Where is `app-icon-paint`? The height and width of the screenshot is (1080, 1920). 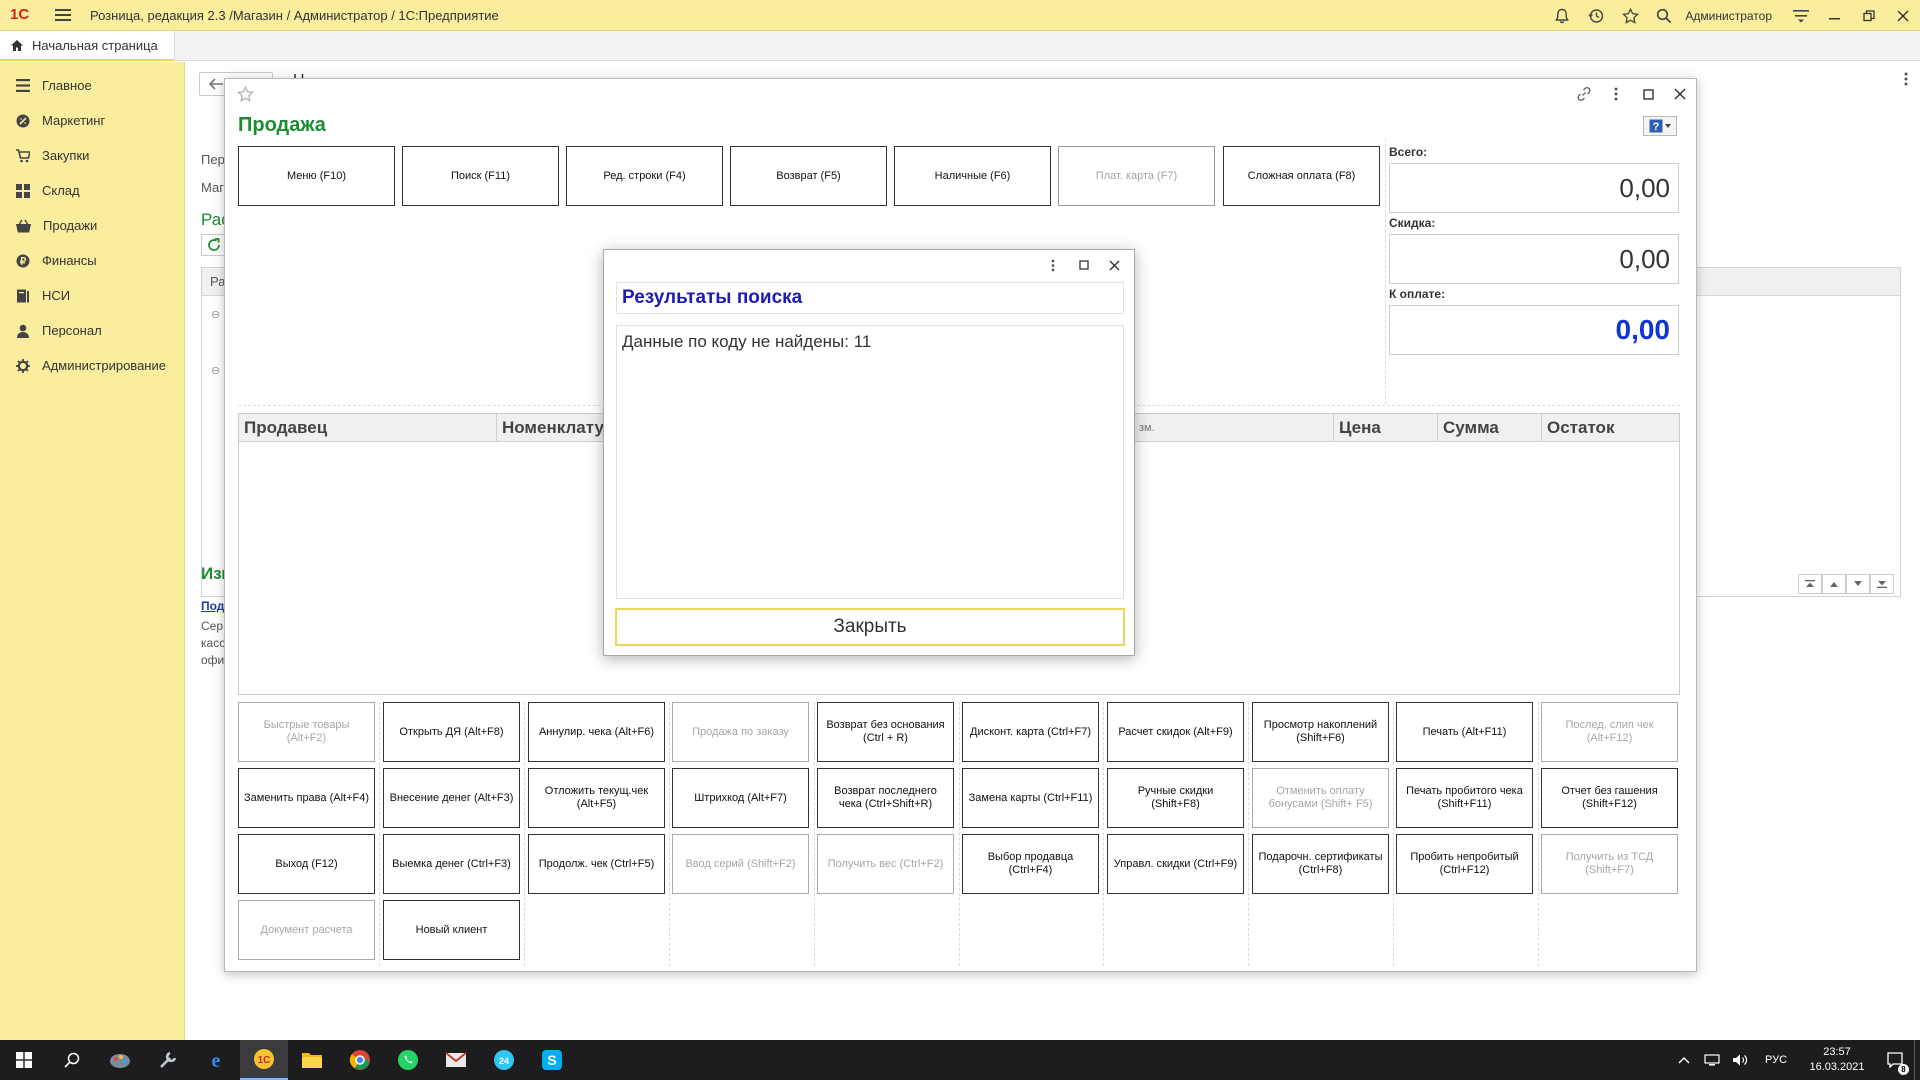 app-icon-paint is located at coordinates (120, 1060).